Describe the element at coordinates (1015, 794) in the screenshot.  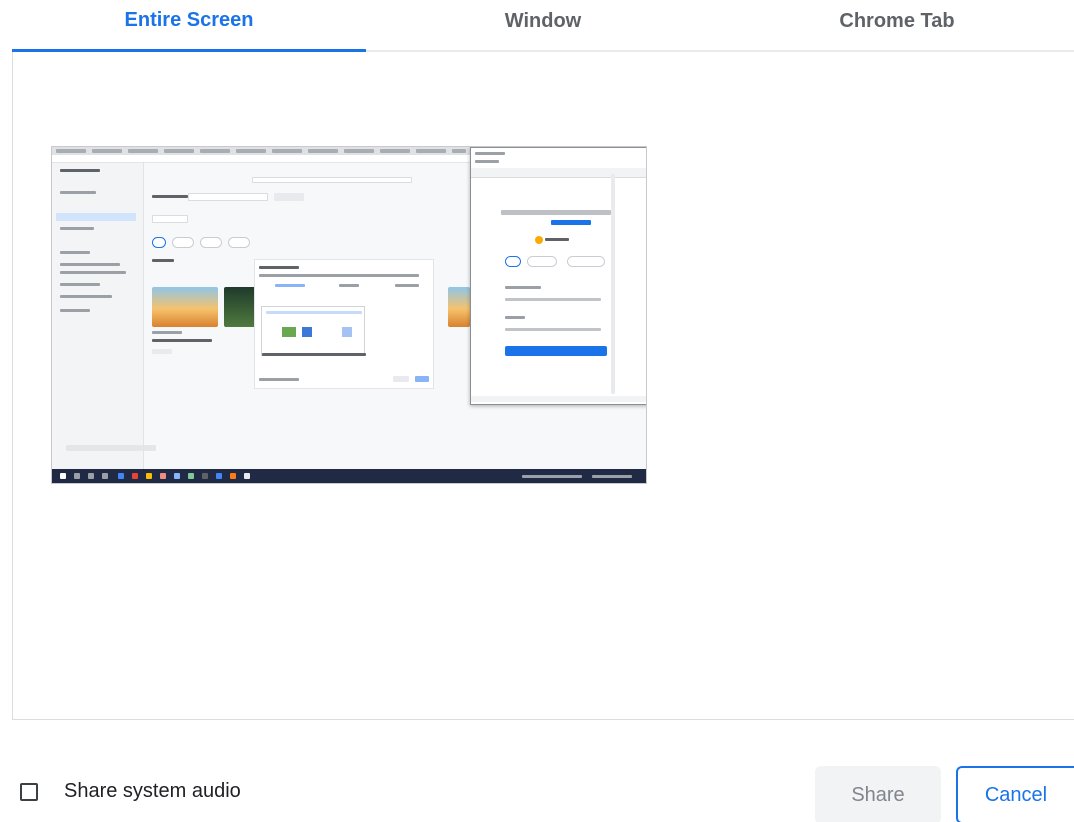
I see `cancel-button: Cancel` at that location.